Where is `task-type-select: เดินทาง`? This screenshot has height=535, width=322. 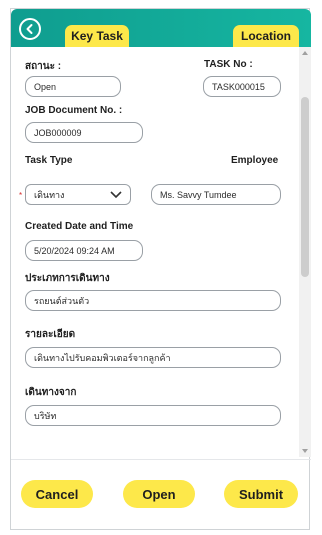 task-type-select: เดินทาง is located at coordinates (78, 194).